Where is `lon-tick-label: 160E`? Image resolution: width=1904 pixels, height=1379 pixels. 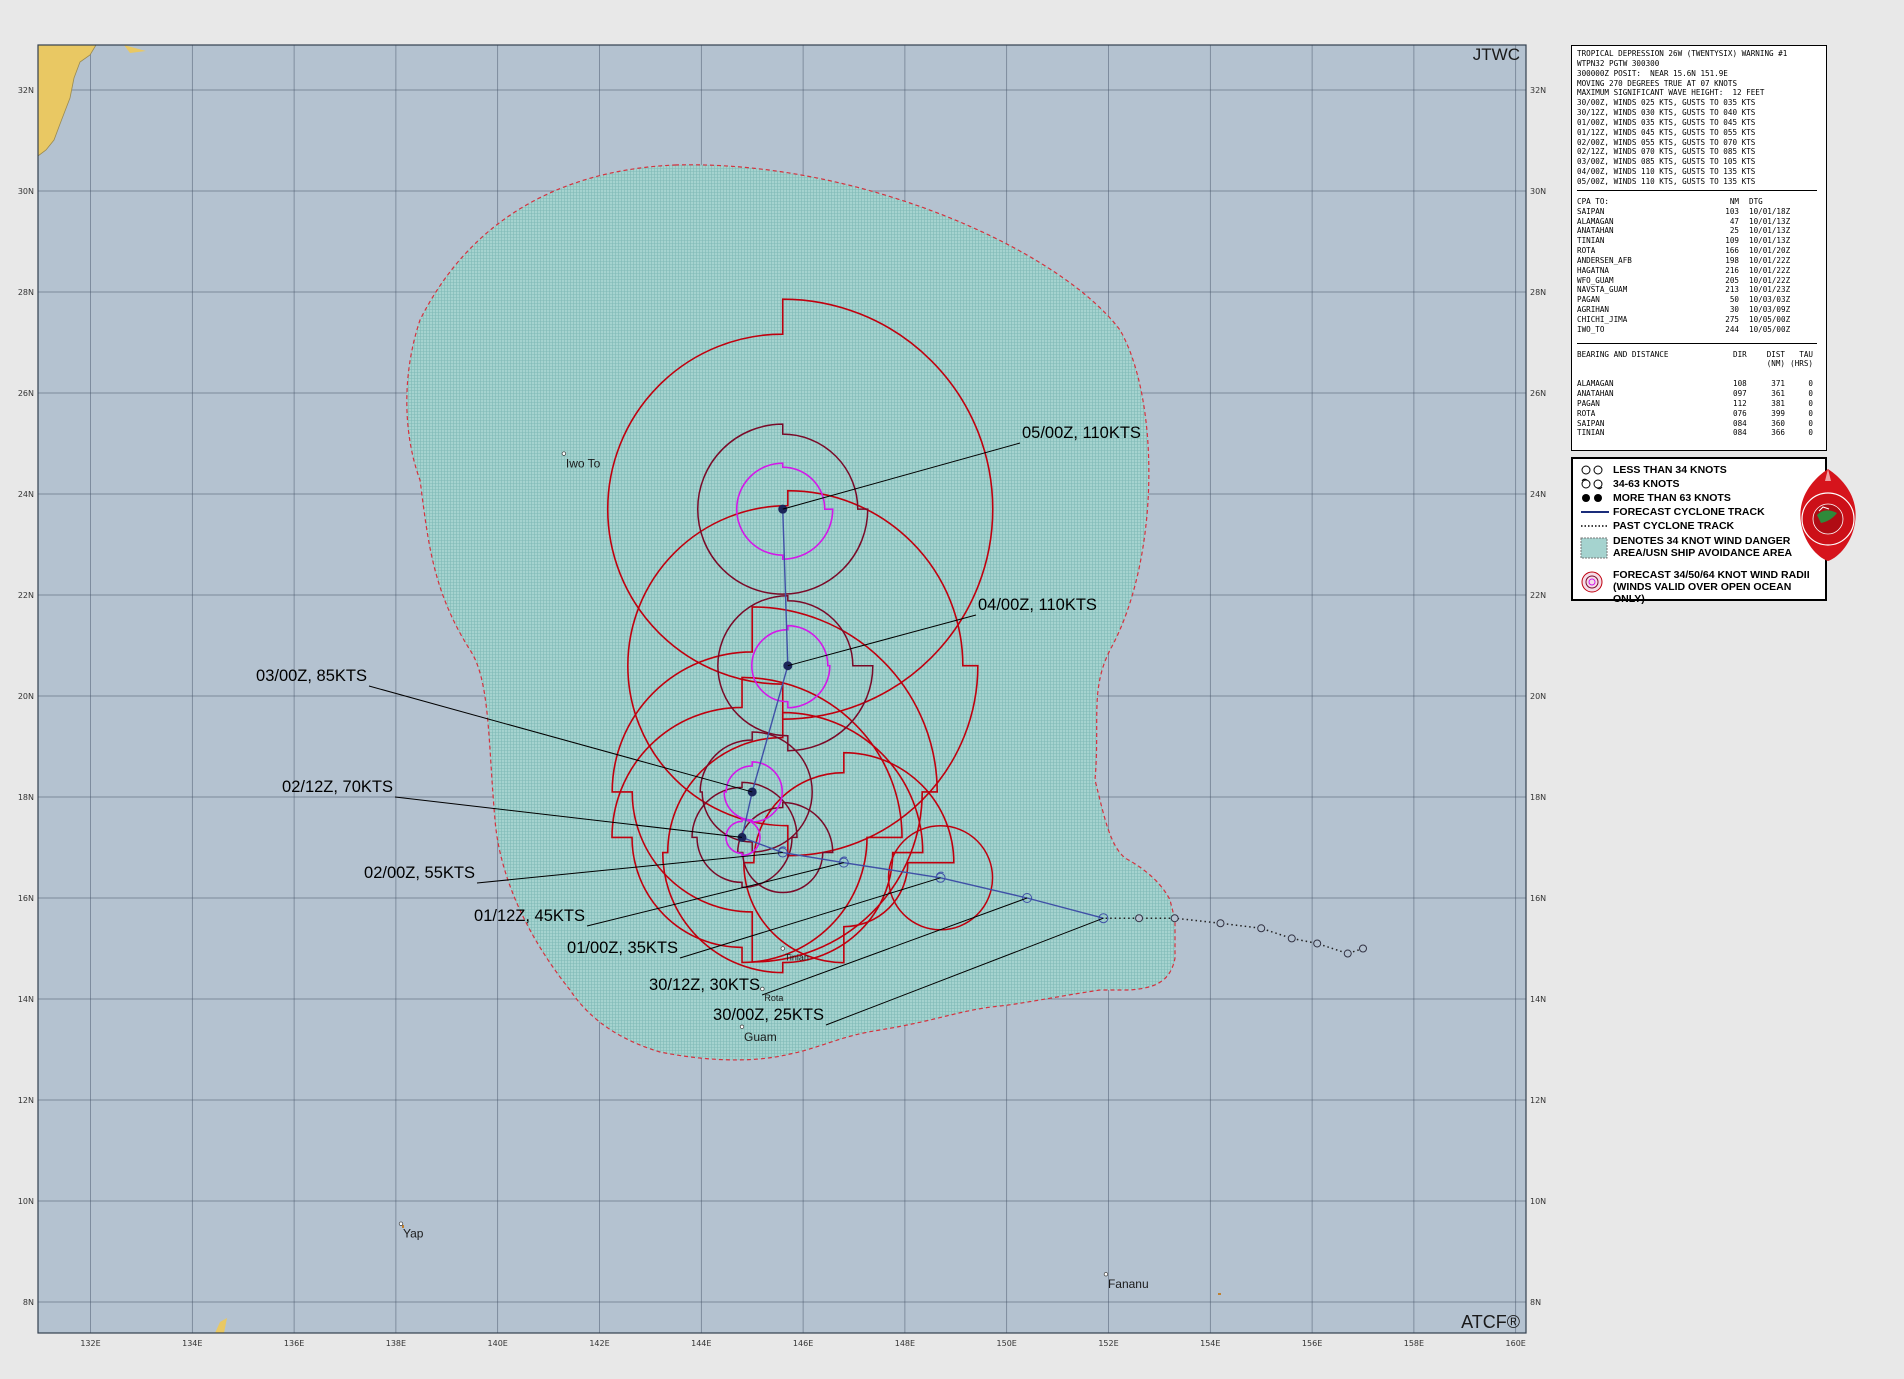
lon-tick-label: 160E is located at coordinates (1516, 1343).